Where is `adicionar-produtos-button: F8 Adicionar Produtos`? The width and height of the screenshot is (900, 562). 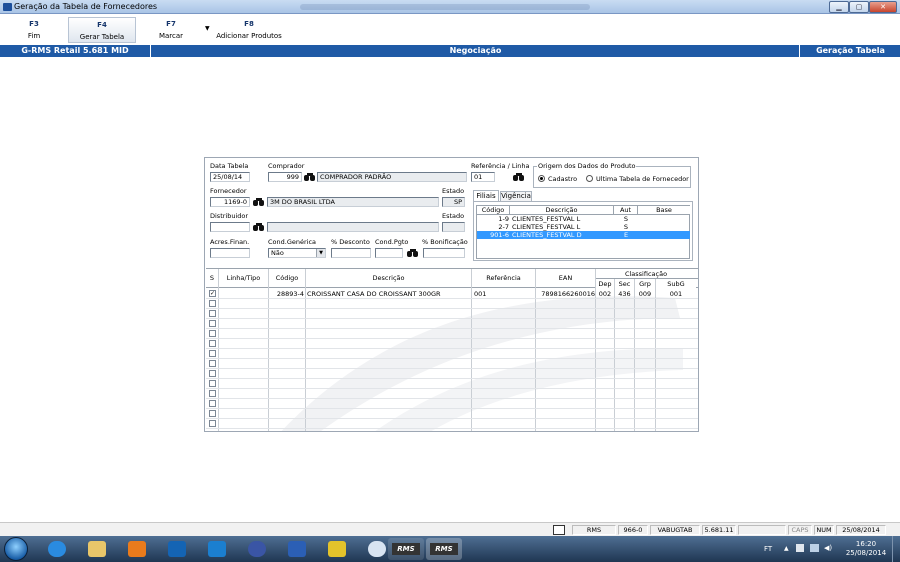 adicionar-produtos-button: F8 Adicionar Produtos is located at coordinates (249, 30).